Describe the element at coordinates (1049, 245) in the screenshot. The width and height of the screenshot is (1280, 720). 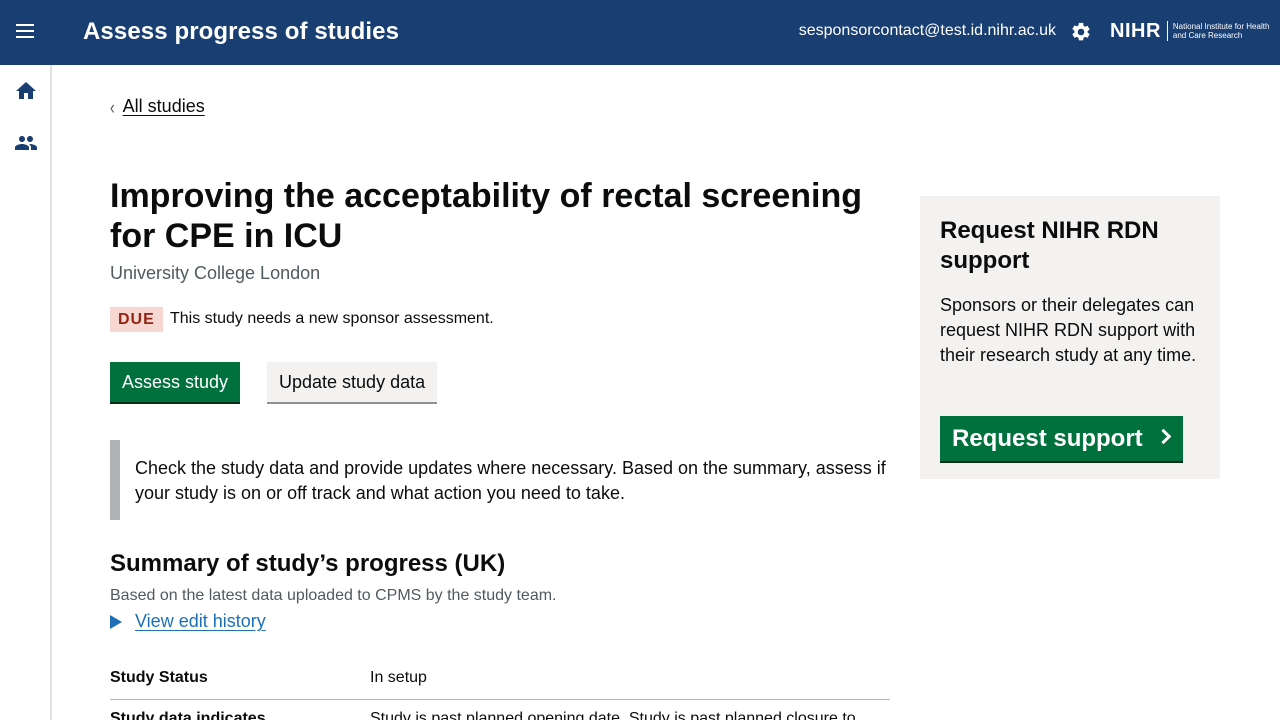
I see `support-panel-heading: Request NIHR RDN support` at that location.